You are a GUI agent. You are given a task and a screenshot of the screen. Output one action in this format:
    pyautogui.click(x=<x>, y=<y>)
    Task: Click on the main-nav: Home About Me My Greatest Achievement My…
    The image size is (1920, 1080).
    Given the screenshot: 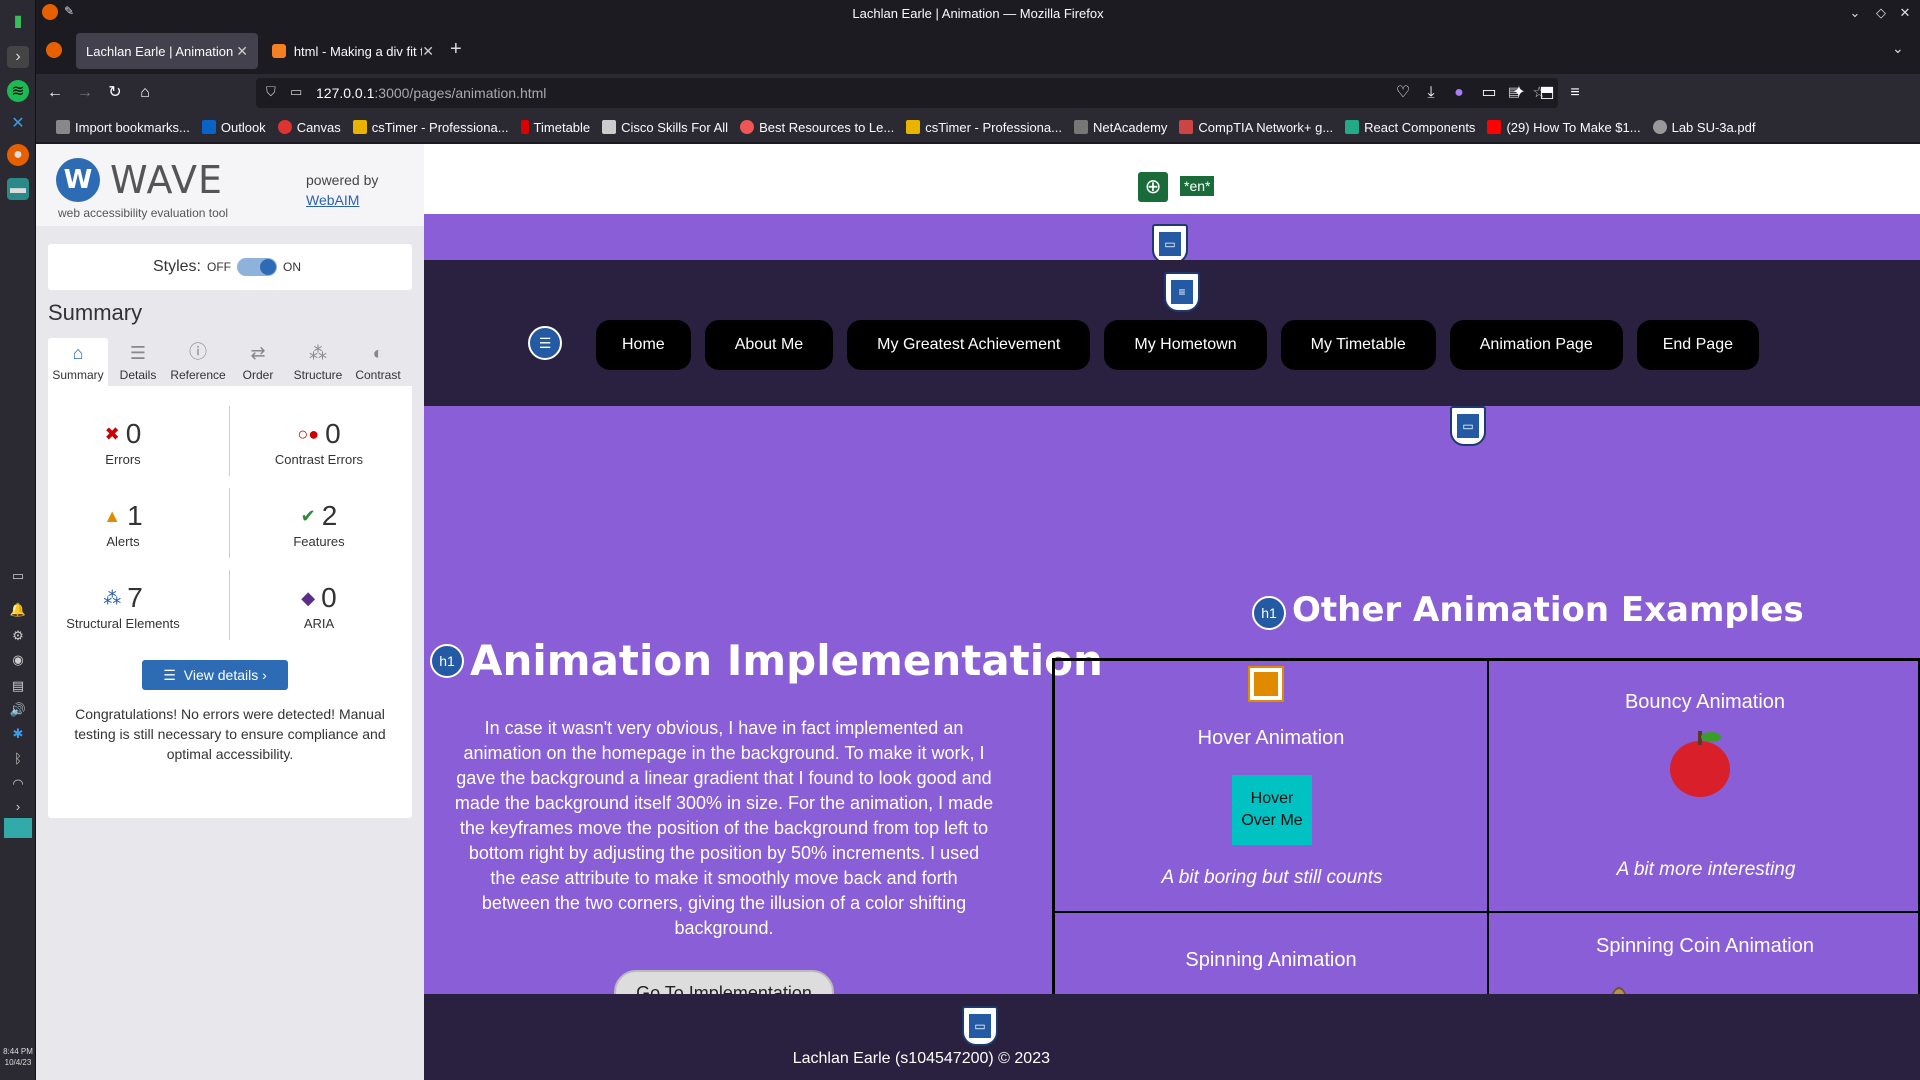 What is the action you would take?
    pyautogui.click(x=1184, y=345)
    